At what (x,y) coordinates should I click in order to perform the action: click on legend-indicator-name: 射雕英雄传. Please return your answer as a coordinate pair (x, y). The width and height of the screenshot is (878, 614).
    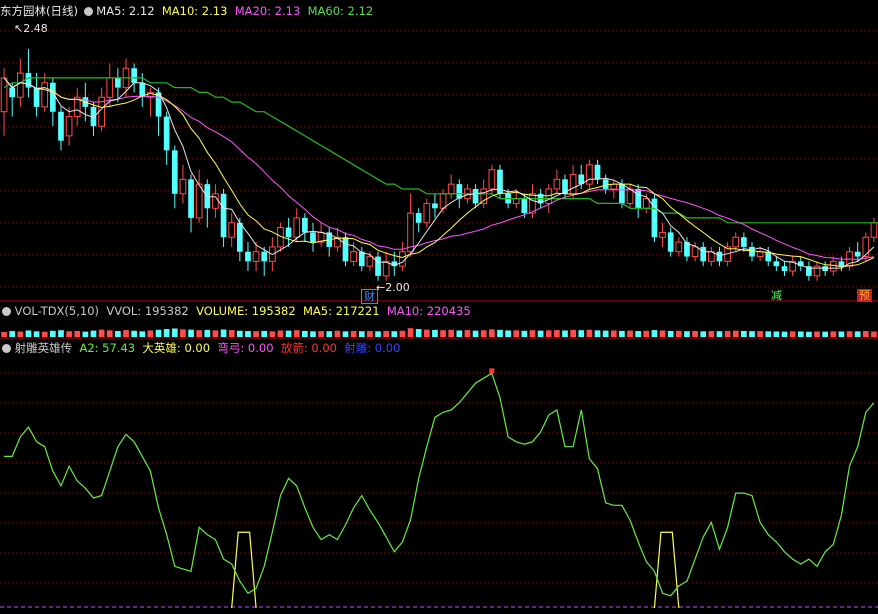
    Looking at the image, I should click on (44, 348).